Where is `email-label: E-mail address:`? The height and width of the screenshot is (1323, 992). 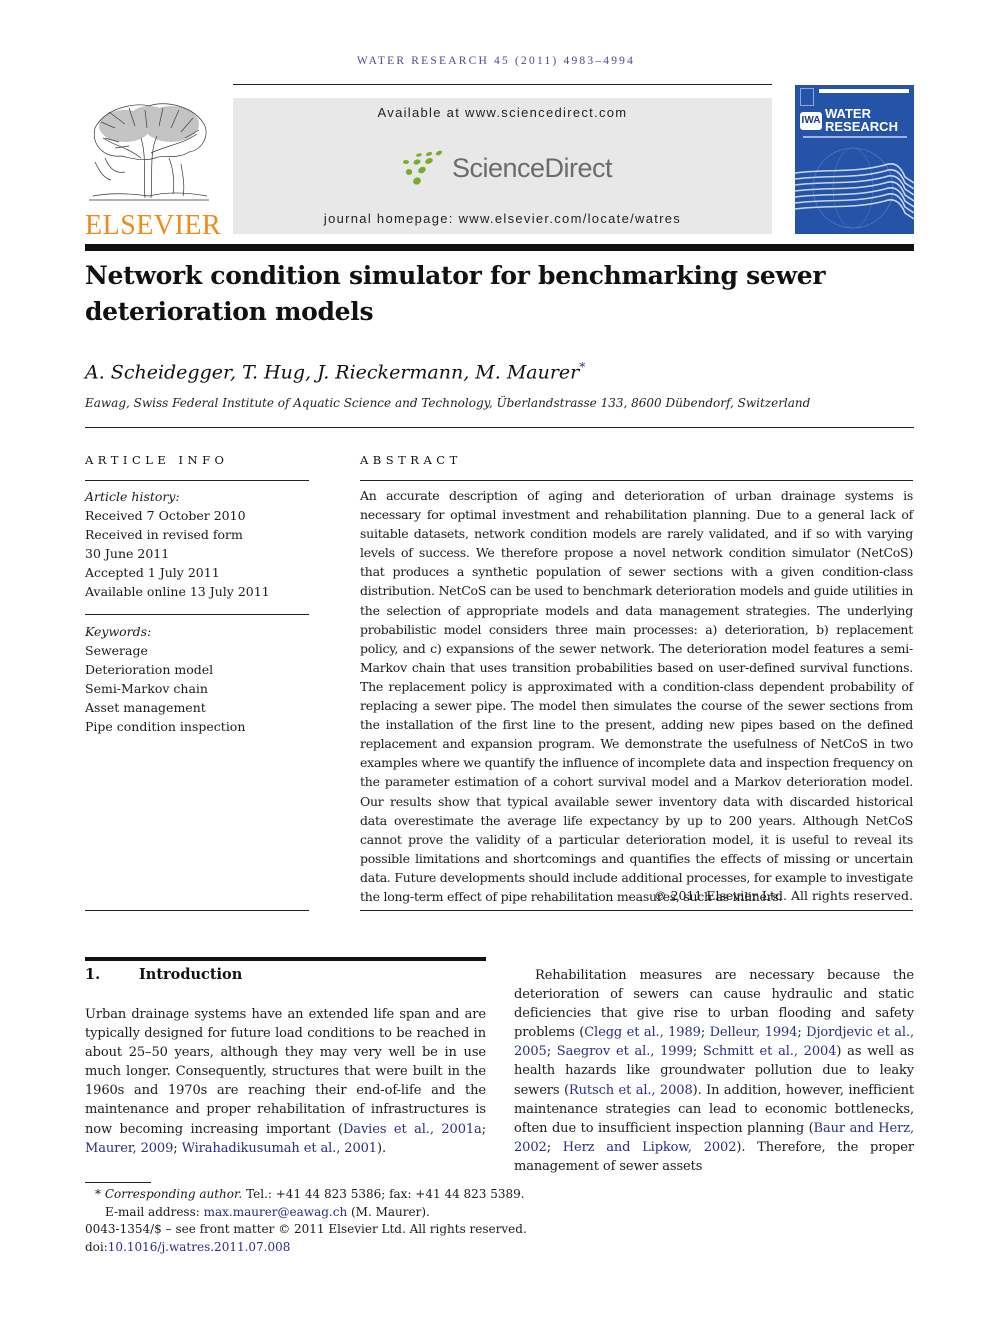
email-label: E-mail address: is located at coordinates (154, 1211).